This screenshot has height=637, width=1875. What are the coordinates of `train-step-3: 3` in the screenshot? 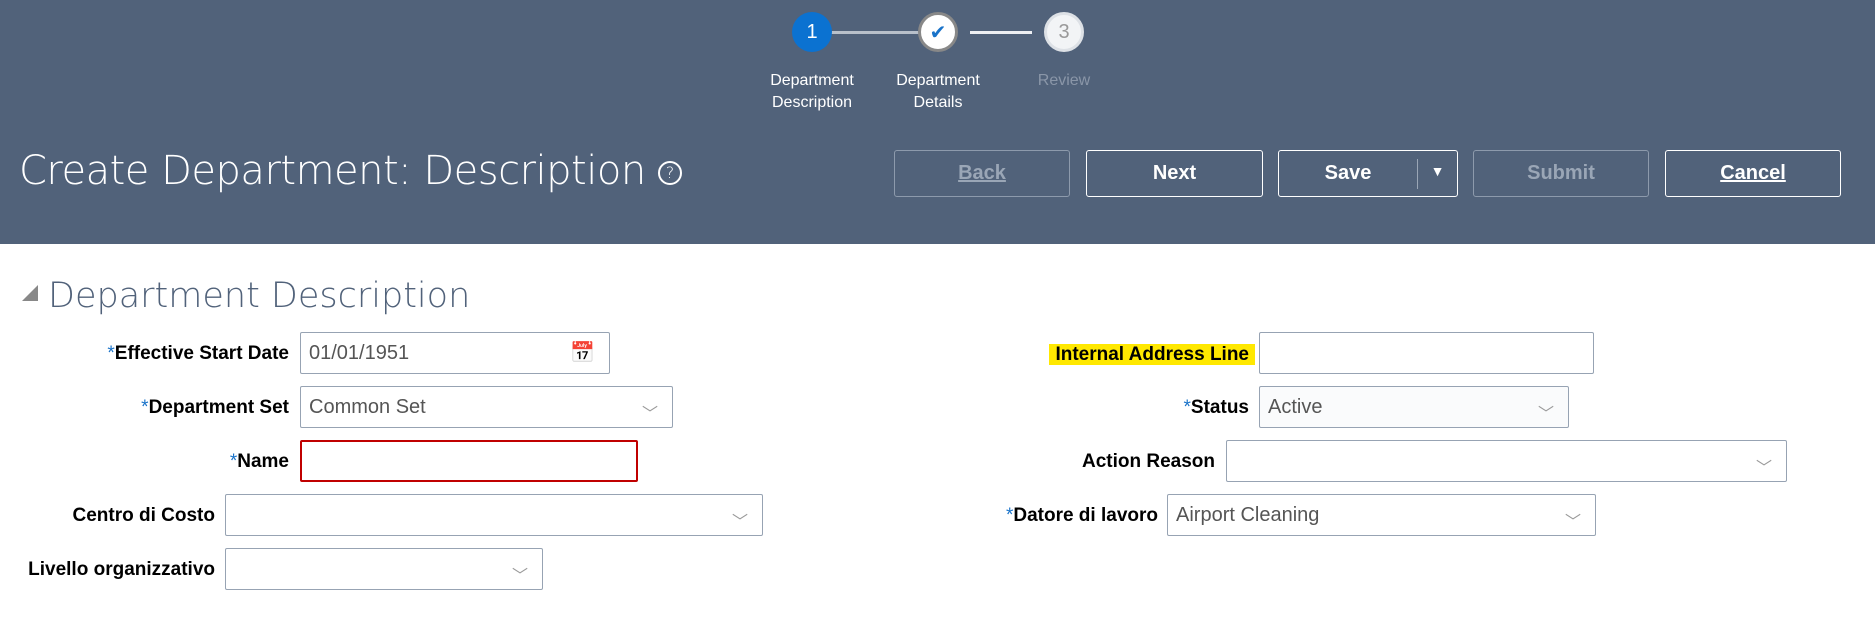 It's located at (1064, 32).